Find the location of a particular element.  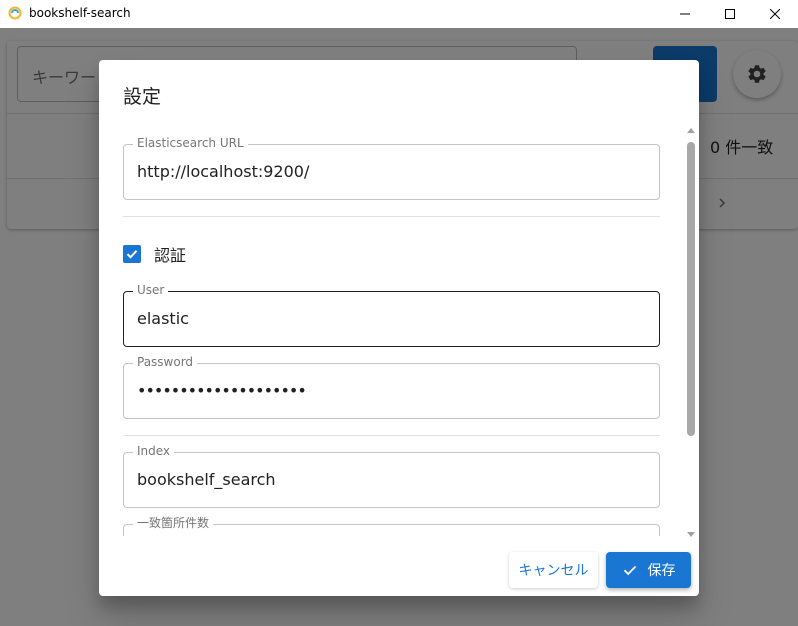

window-title: bookshelf-search is located at coordinates (80, 13).